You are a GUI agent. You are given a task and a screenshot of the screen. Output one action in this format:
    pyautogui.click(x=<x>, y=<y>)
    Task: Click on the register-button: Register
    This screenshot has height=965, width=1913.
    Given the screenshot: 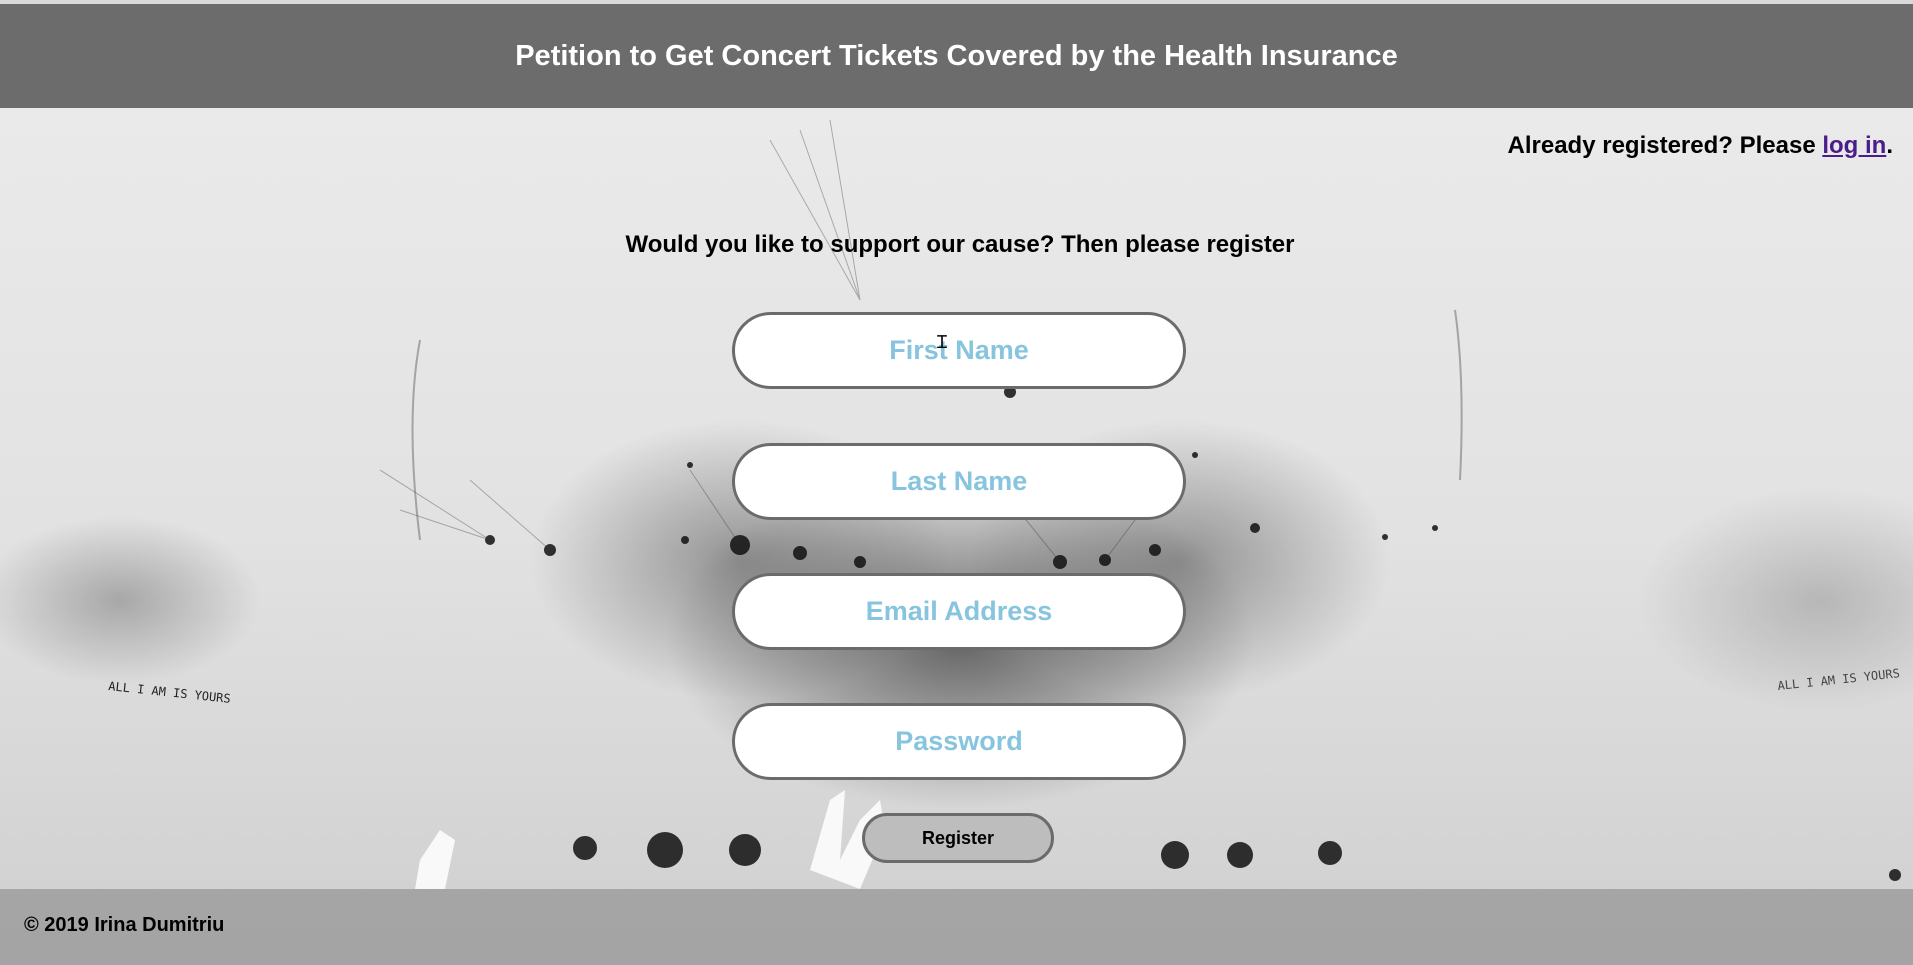 What is the action you would take?
    pyautogui.click(x=958, y=838)
    